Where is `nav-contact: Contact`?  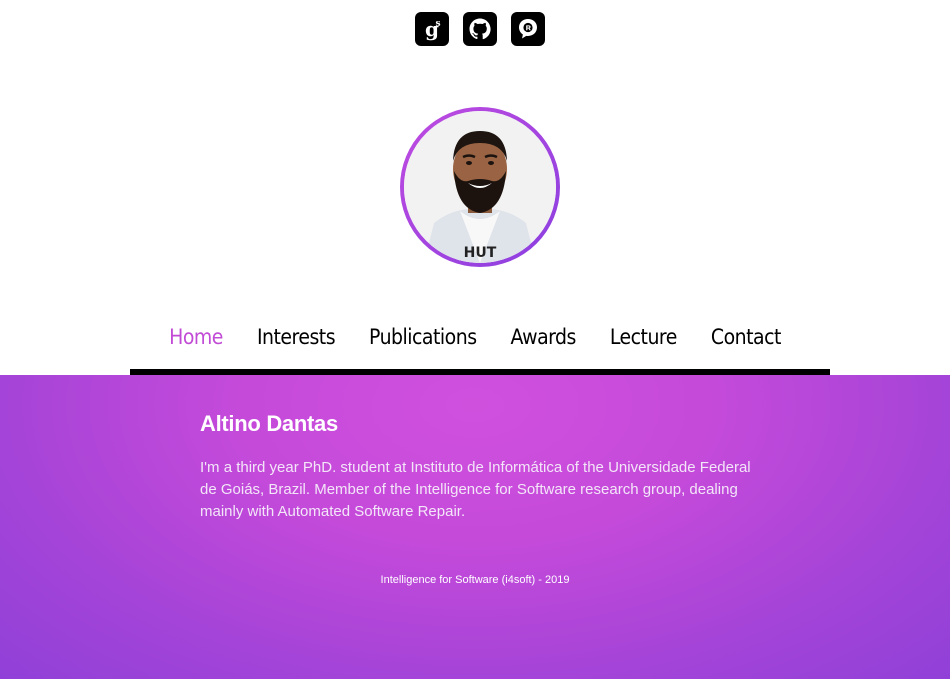 nav-contact: Contact is located at coordinates (746, 337).